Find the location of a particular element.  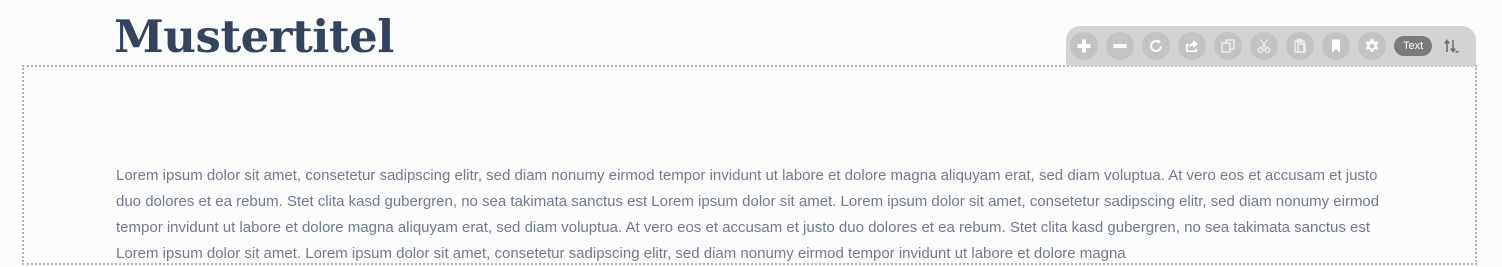

cut-icon is located at coordinates (1264, 46).